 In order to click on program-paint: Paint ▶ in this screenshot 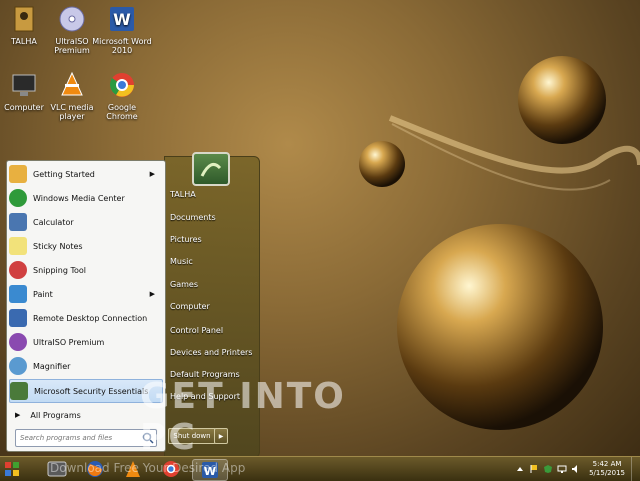, I will do `click(85, 294)`.